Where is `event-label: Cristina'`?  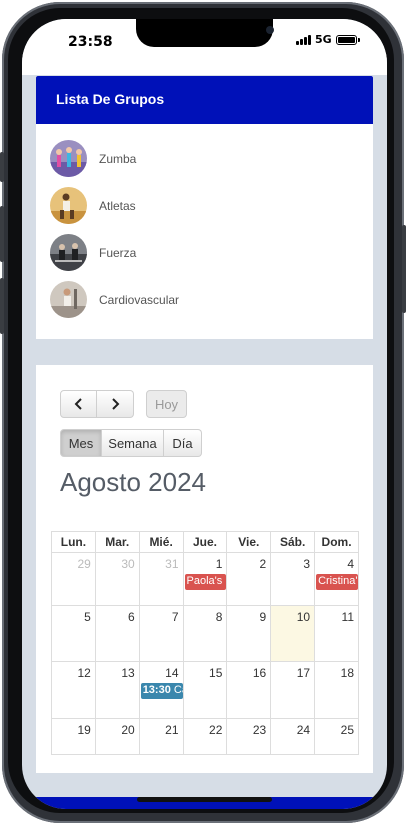 event-label: Cristina' is located at coordinates (338, 581).